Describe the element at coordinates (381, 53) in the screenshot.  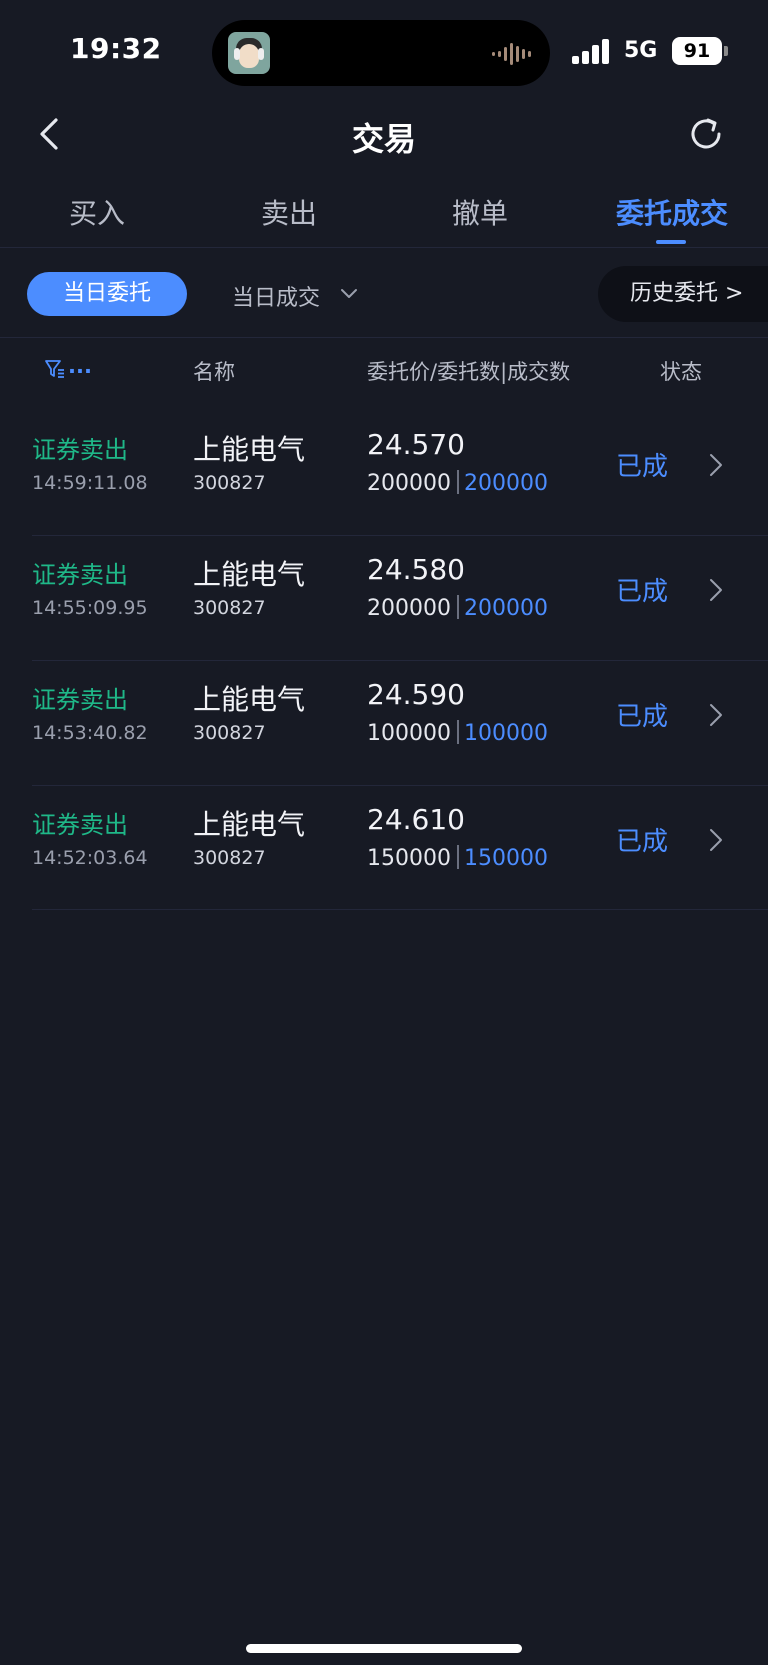
I see `dynamic-island` at that location.